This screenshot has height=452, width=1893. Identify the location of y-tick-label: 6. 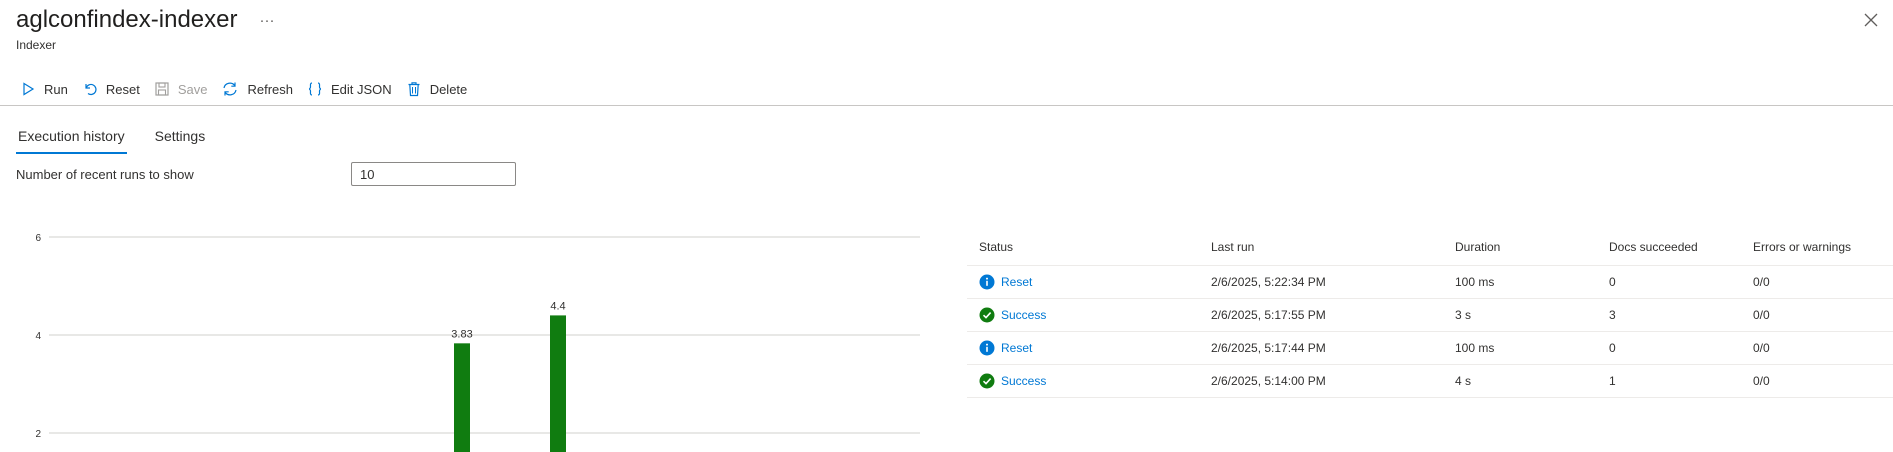
(38, 238).